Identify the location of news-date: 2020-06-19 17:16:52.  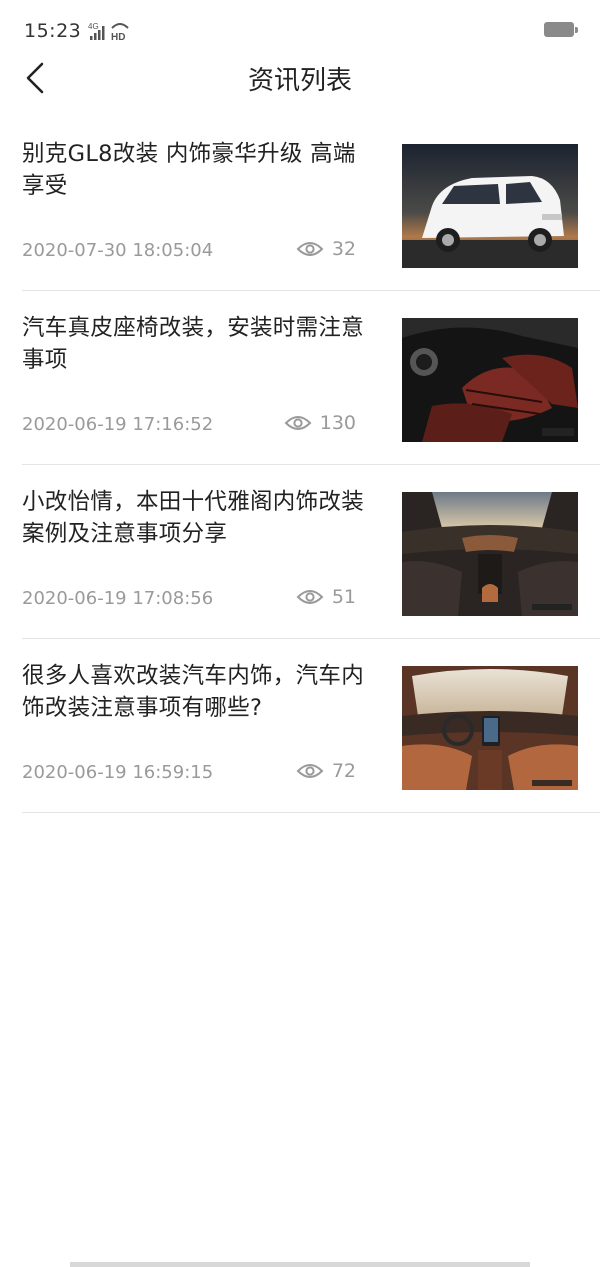
(118, 424).